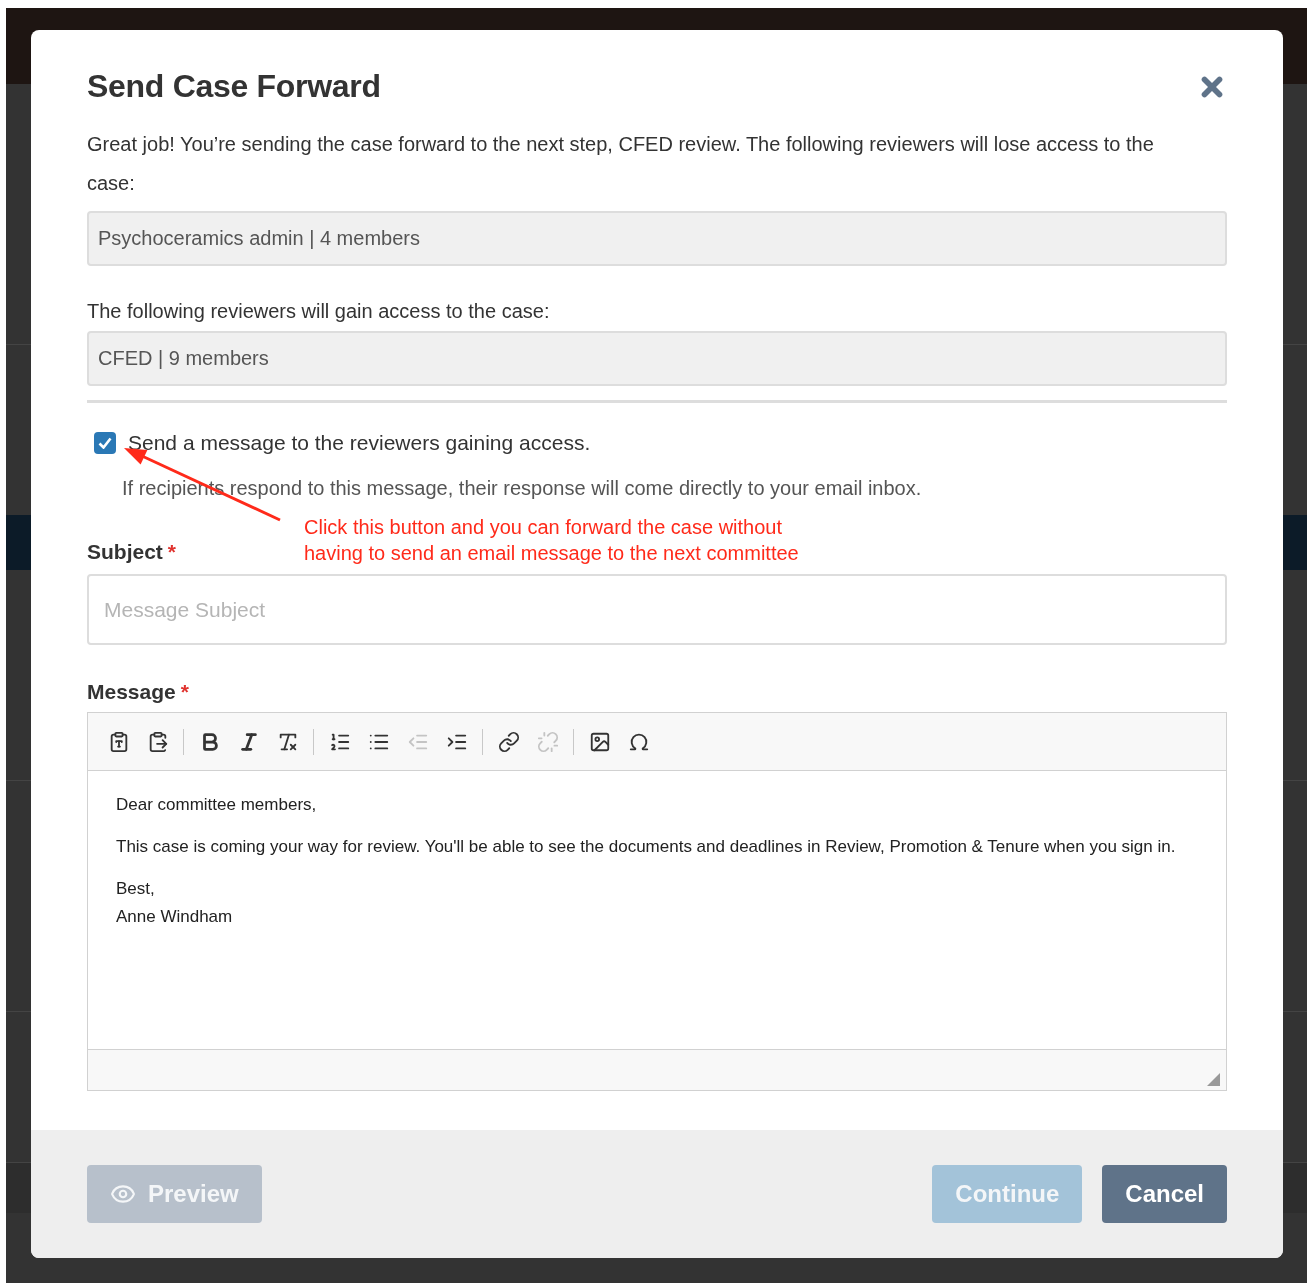  Describe the element at coordinates (657, 238) in the screenshot. I see `losing-reviewers-field: Psychoceramics admin | 4 members` at that location.